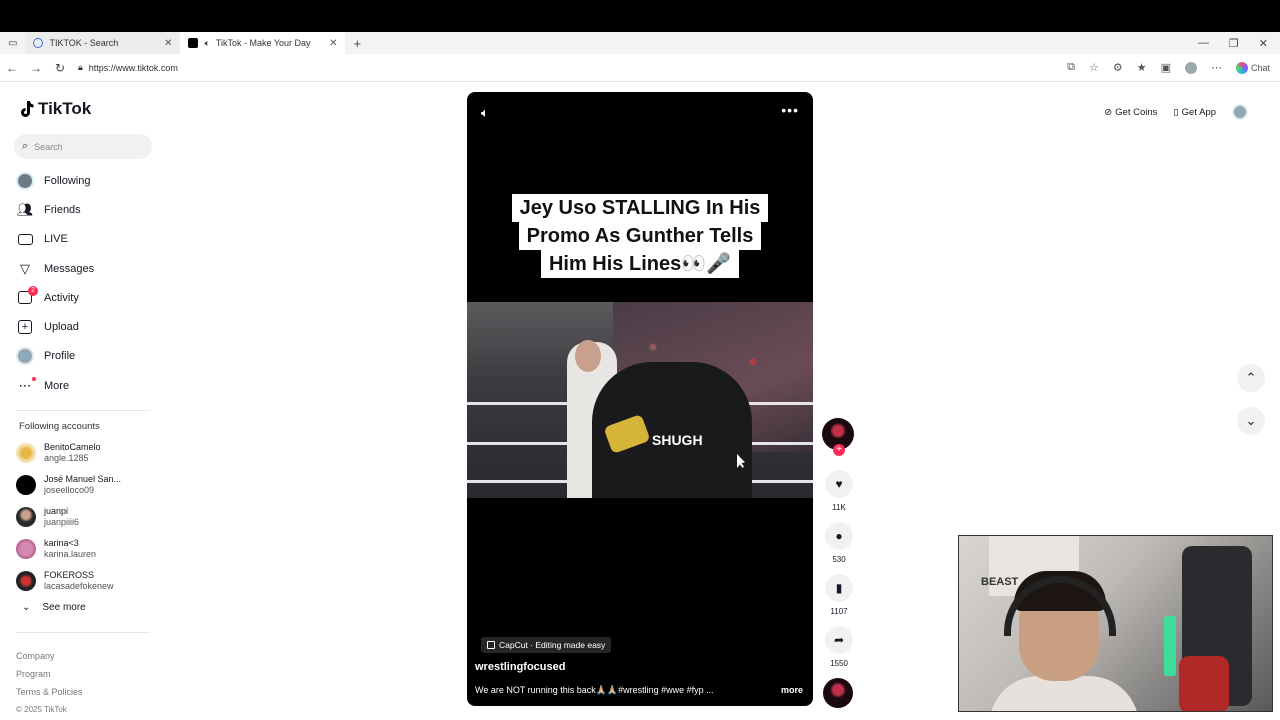 The width and height of the screenshot is (1280, 720). What do you see at coordinates (839, 647) in the screenshot?
I see `share-button: ➦ 1550` at bounding box center [839, 647].